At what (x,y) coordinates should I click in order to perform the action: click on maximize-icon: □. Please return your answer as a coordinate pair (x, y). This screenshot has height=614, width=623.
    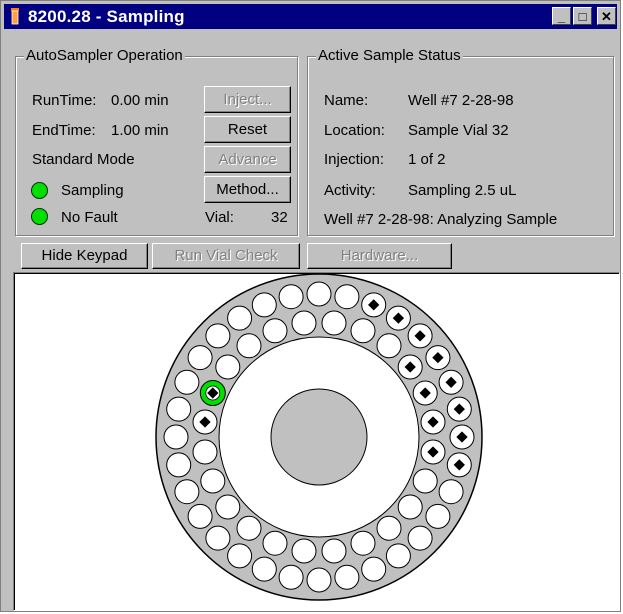
    Looking at the image, I should click on (582, 16).